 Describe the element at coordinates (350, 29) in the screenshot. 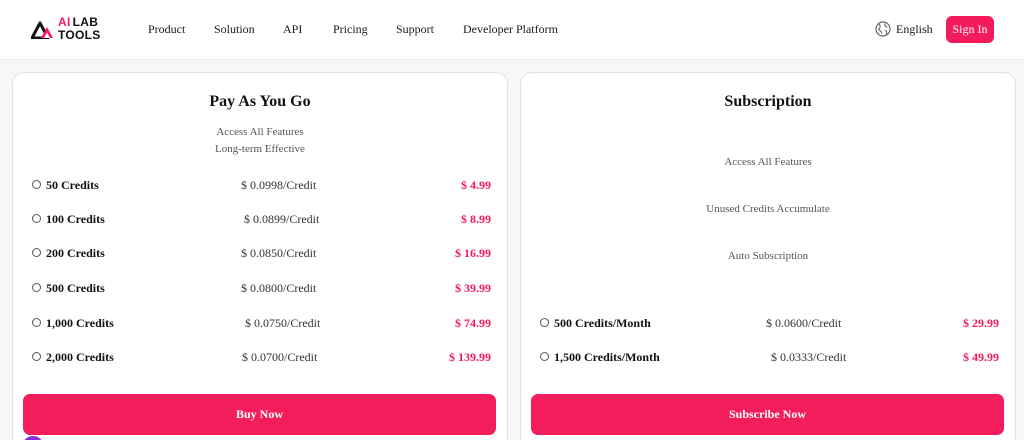

I see `nav-pricing: Pricing` at that location.